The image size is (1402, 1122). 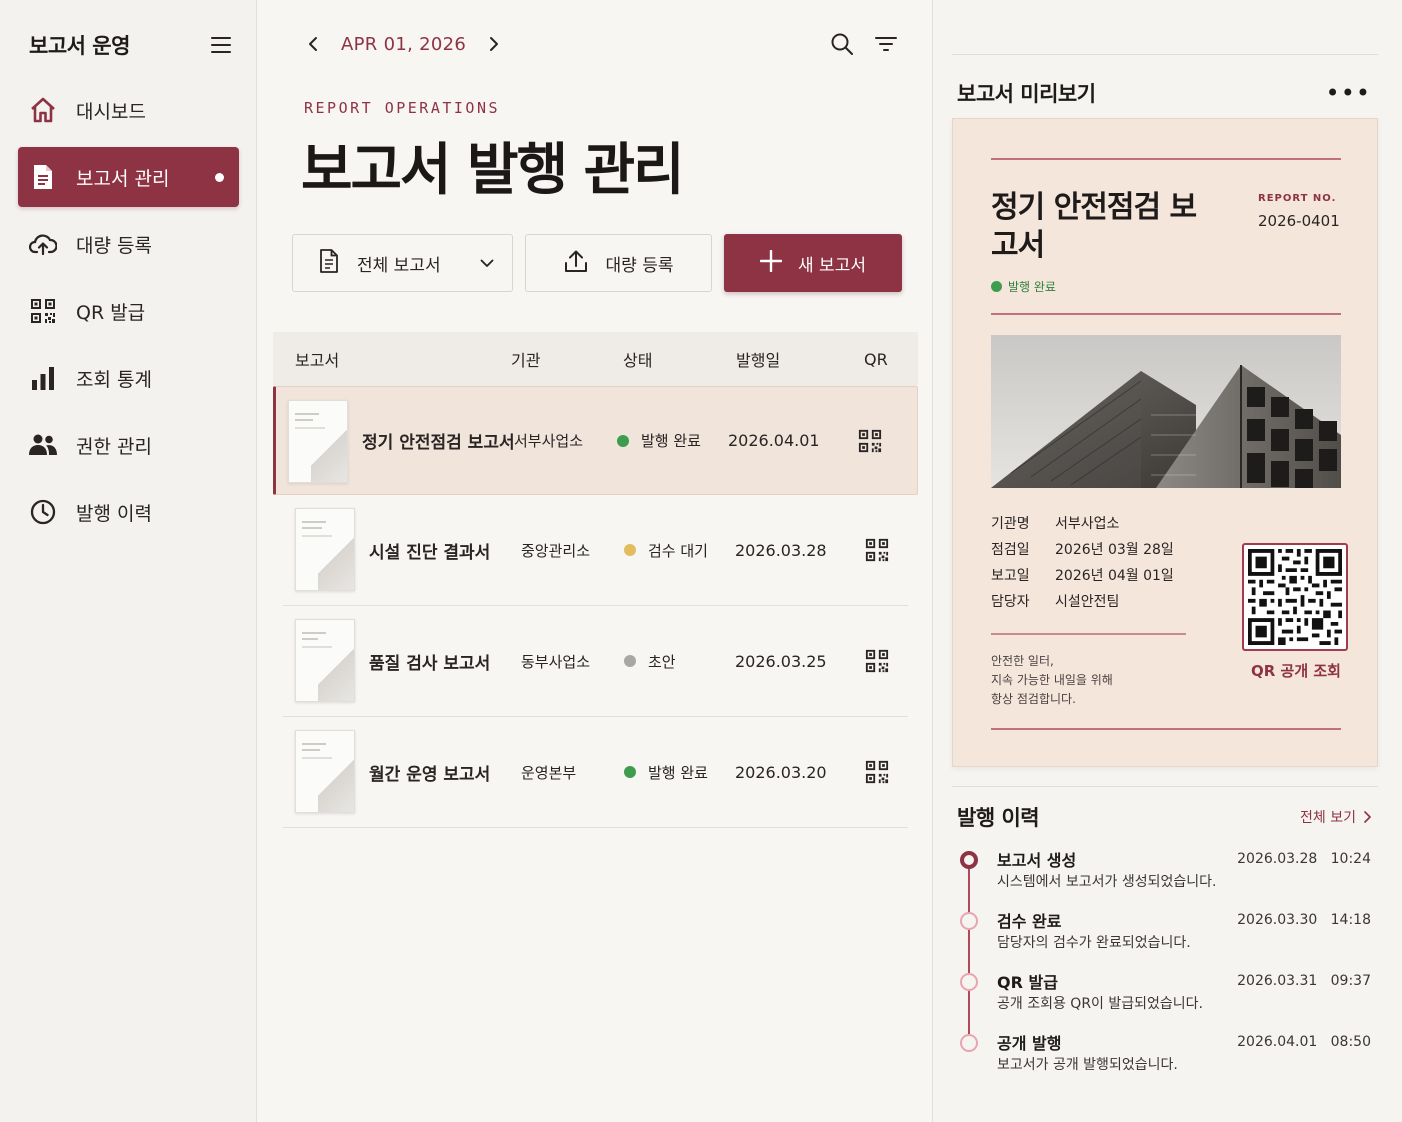 What do you see at coordinates (758, 359) in the screenshot?
I see `column-header: 발행일` at bounding box center [758, 359].